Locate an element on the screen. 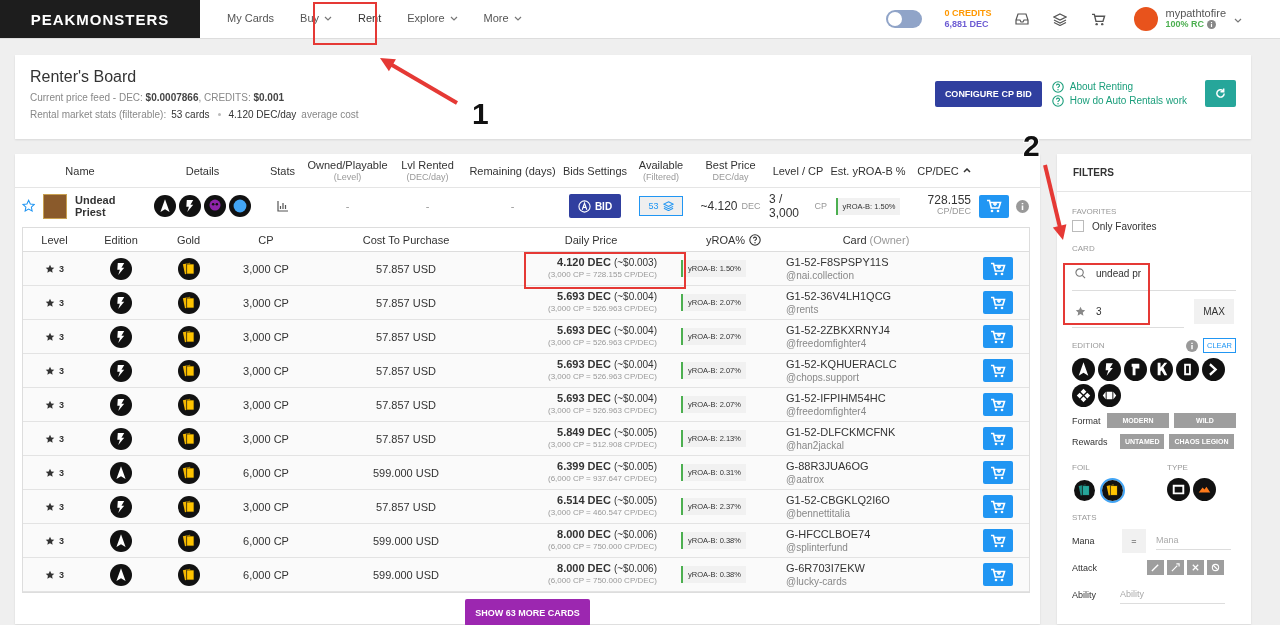 The image size is (1280, 625). column-header: Edition is located at coordinates (121, 239).